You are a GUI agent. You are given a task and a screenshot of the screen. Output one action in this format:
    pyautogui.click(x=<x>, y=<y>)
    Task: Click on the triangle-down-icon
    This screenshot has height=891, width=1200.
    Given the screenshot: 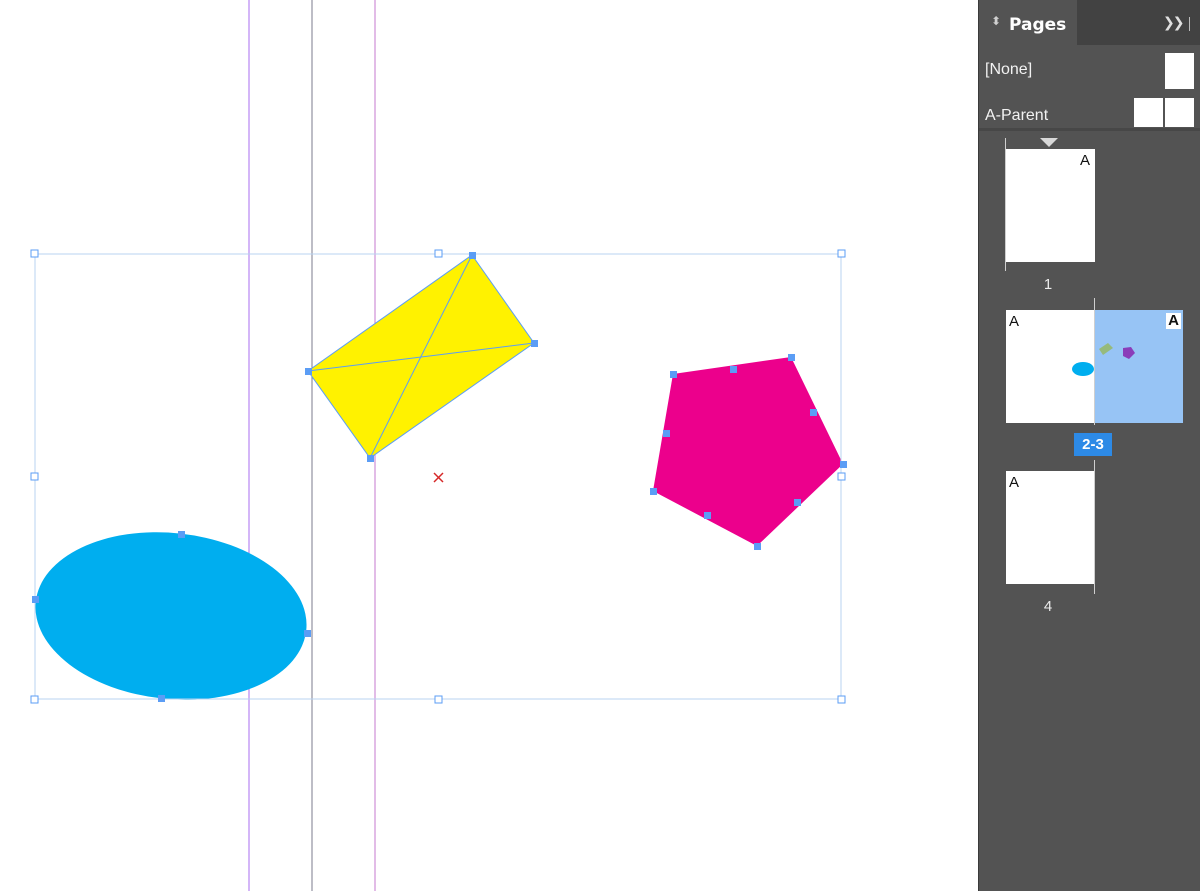 What is the action you would take?
    pyautogui.click(x=1049, y=142)
    